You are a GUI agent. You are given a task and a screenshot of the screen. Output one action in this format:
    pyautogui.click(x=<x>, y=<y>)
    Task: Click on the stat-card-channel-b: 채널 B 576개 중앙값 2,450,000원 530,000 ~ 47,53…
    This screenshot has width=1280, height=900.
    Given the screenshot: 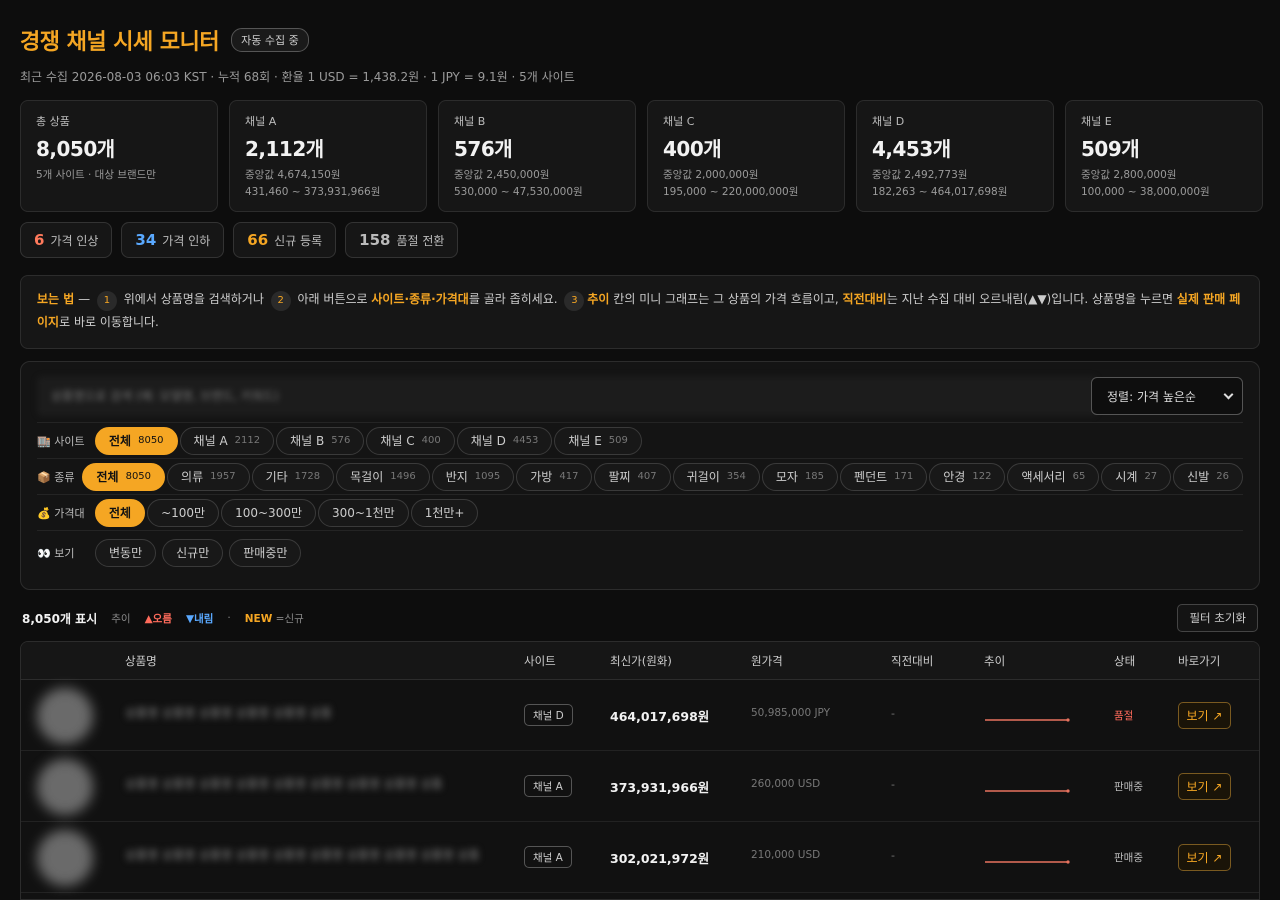 What is the action you would take?
    pyautogui.click(x=537, y=156)
    